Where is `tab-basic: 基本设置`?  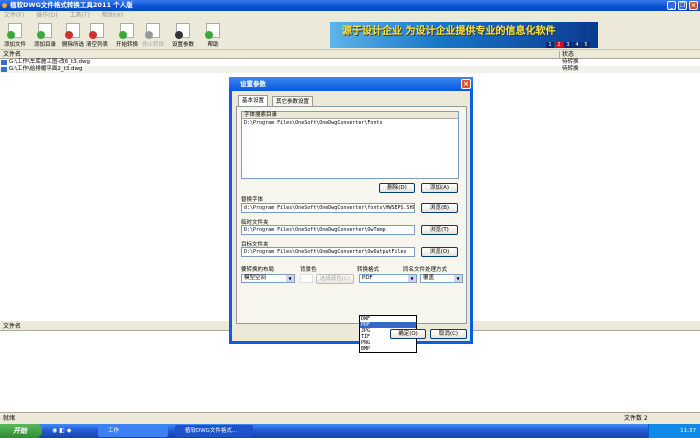
tab-basic: 基本设置 is located at coordinates (253, 100).